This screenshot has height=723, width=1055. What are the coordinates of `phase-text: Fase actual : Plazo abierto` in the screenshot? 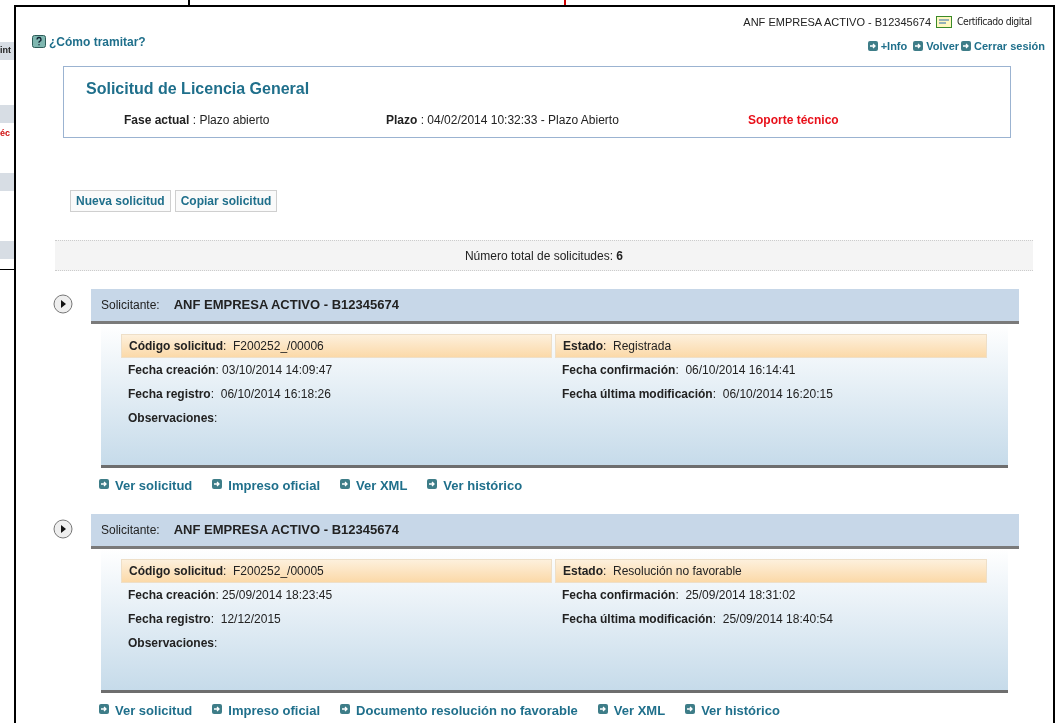 It's located at (197, 120).